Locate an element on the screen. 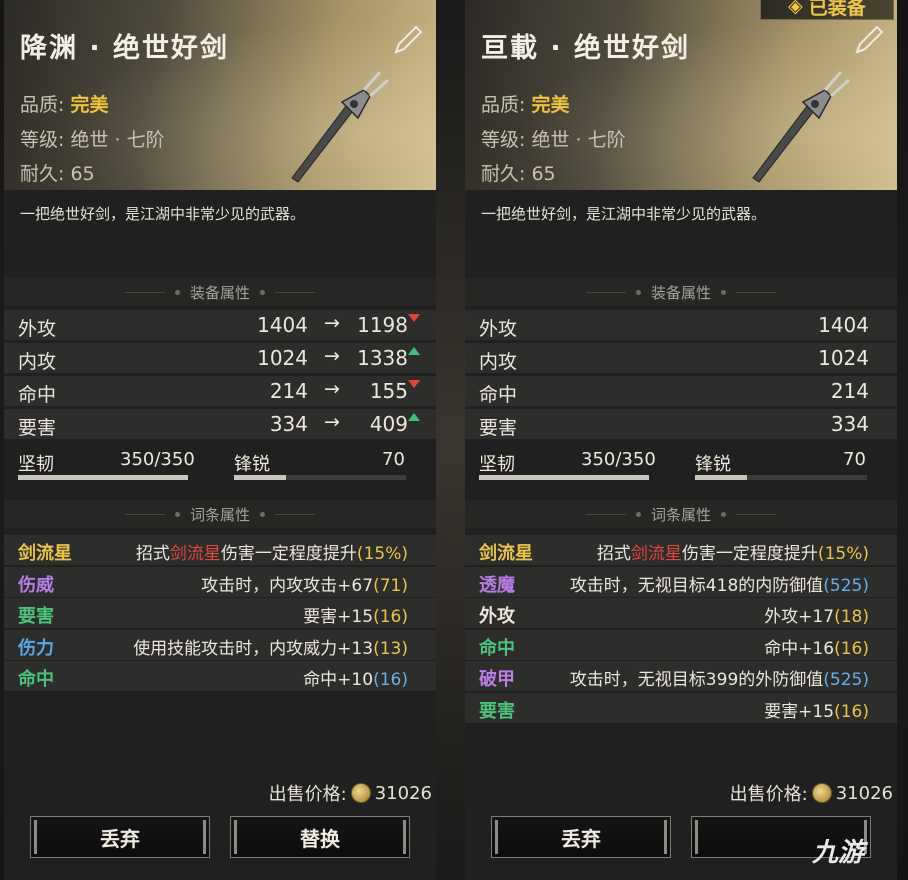  affix-max-value: 71 is located at coordinates (390, 585).